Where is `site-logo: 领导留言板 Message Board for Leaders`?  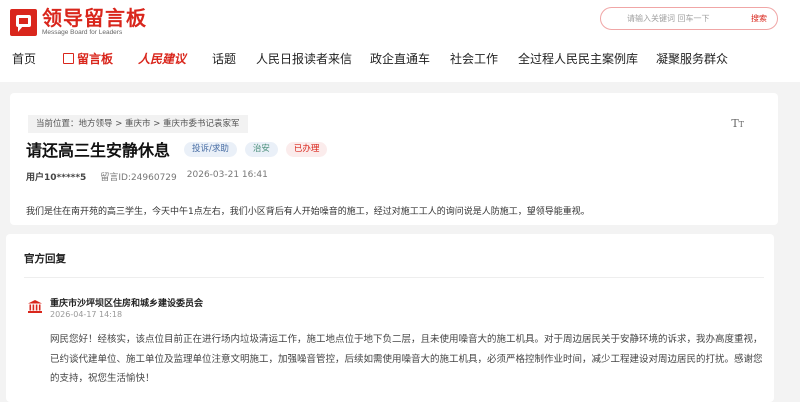
site-logo: 领导留言板 Message Board for Leaders is located at coordinates (78, 22).